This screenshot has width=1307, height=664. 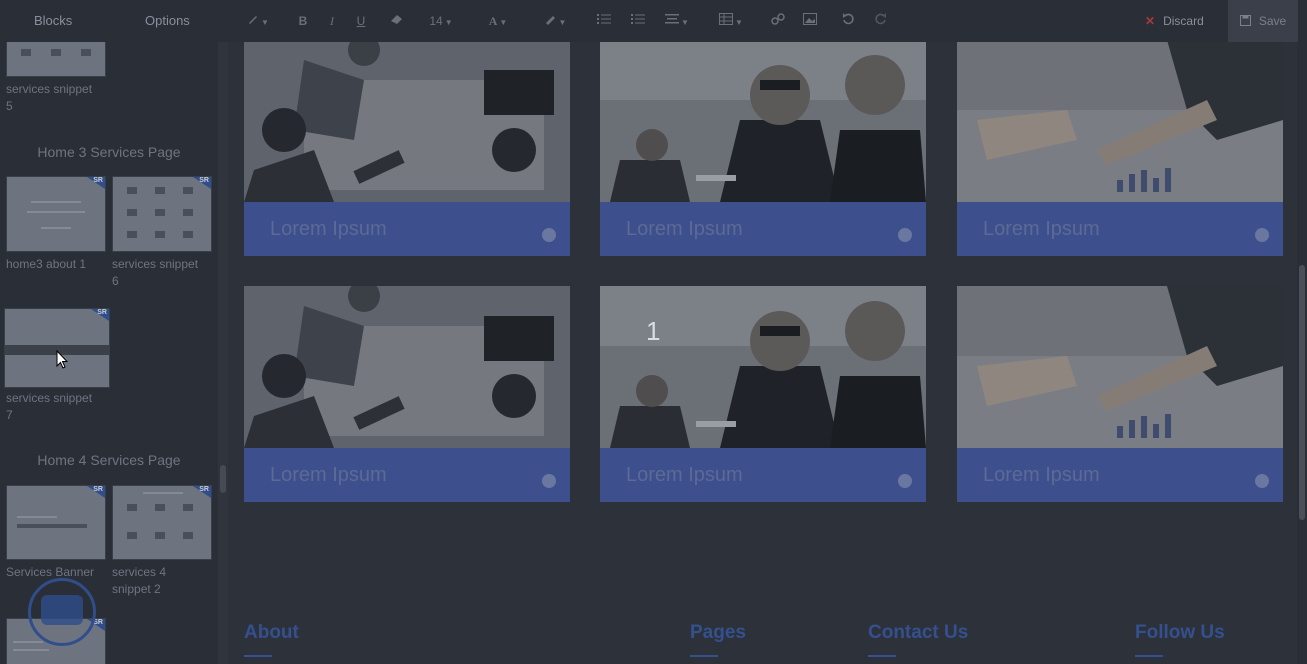 What do you see at coordinates (223, 353) in the screenshot?
I see `sidebar-scrollbar` at bounding box center [223, 353].